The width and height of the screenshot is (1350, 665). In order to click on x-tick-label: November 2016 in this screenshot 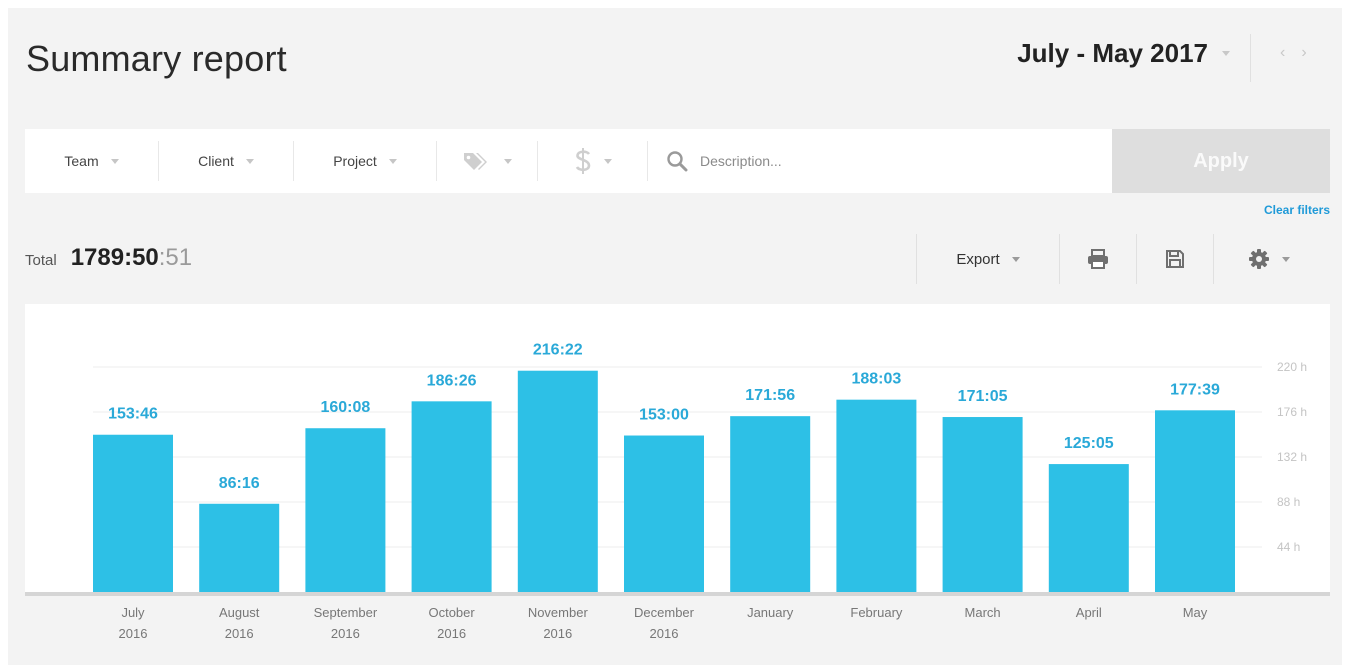, I will do `click(558, 623)`.